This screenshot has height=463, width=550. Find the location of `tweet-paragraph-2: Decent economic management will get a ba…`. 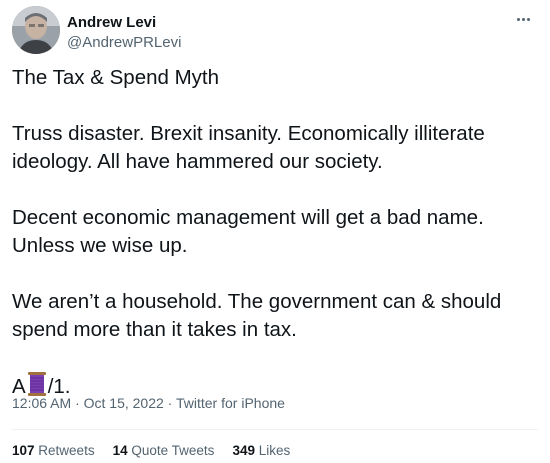

tweet-paragraph-2: Decent economic management will get a ba… is located at coordinates (251, 231).